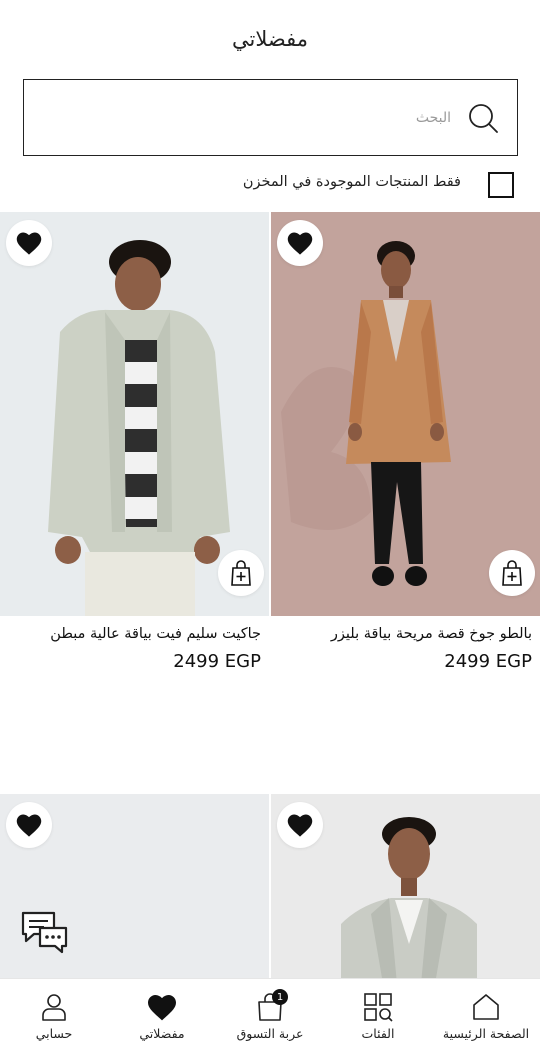 The height and width of the screenshot is (1057, 540). Describe the element at coordinates (378, 1033) in the screenshot. I see `nav-label: الفئات` at that location.